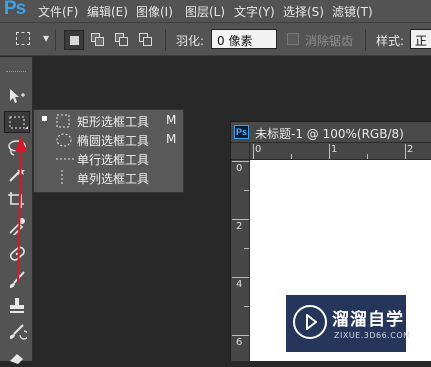 This screenshot has height=367, width=431. I want to click on document-tab: Ps 未标题-1 @ 100%(RGB/8), so click(331, 132).